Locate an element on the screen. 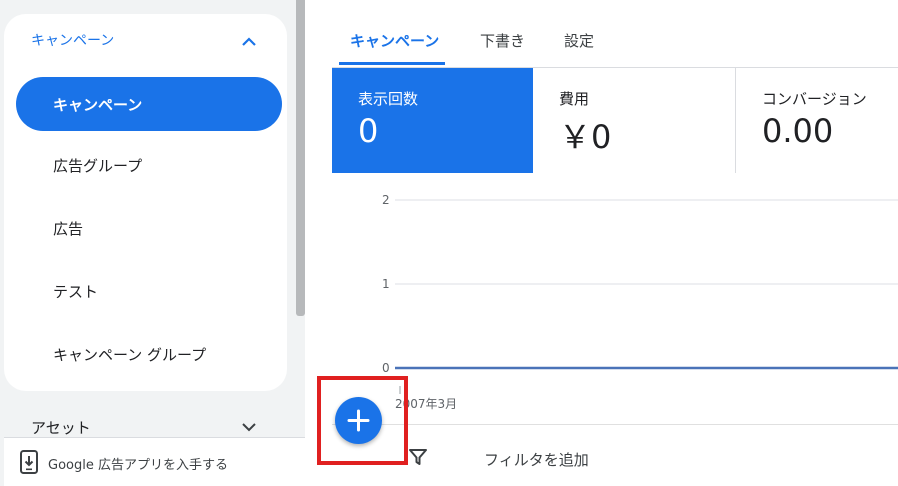 Image resolution: width=898 pixels, height=486 pixels. get-app-label: Google 広告アプリを入手する is located at coordinates (138, 465).